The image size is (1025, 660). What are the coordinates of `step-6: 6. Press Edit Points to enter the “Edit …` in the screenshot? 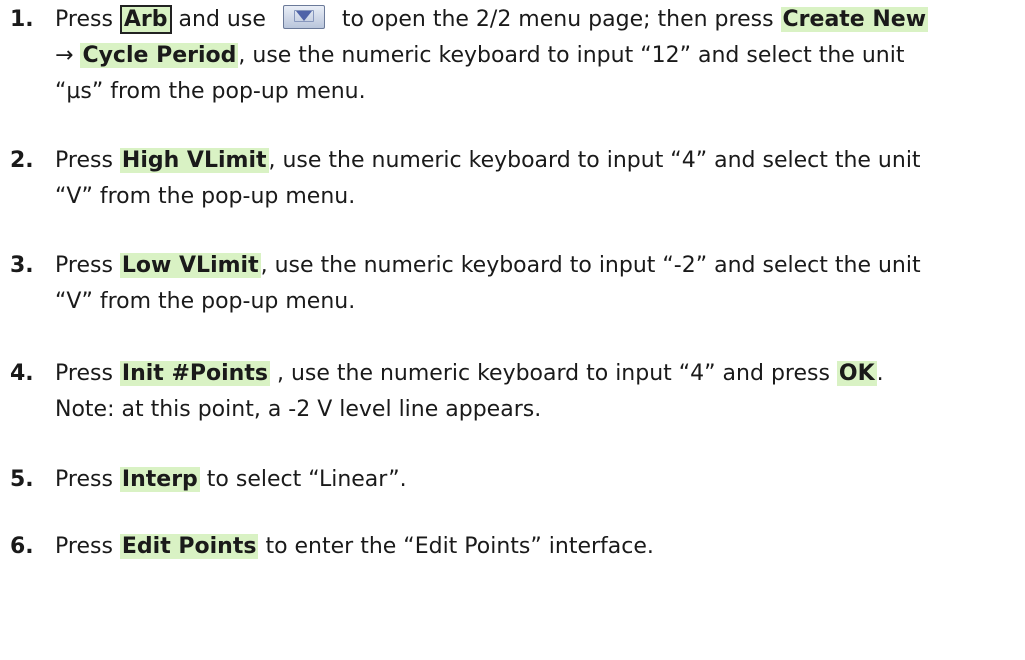 It's located at (517, 547).